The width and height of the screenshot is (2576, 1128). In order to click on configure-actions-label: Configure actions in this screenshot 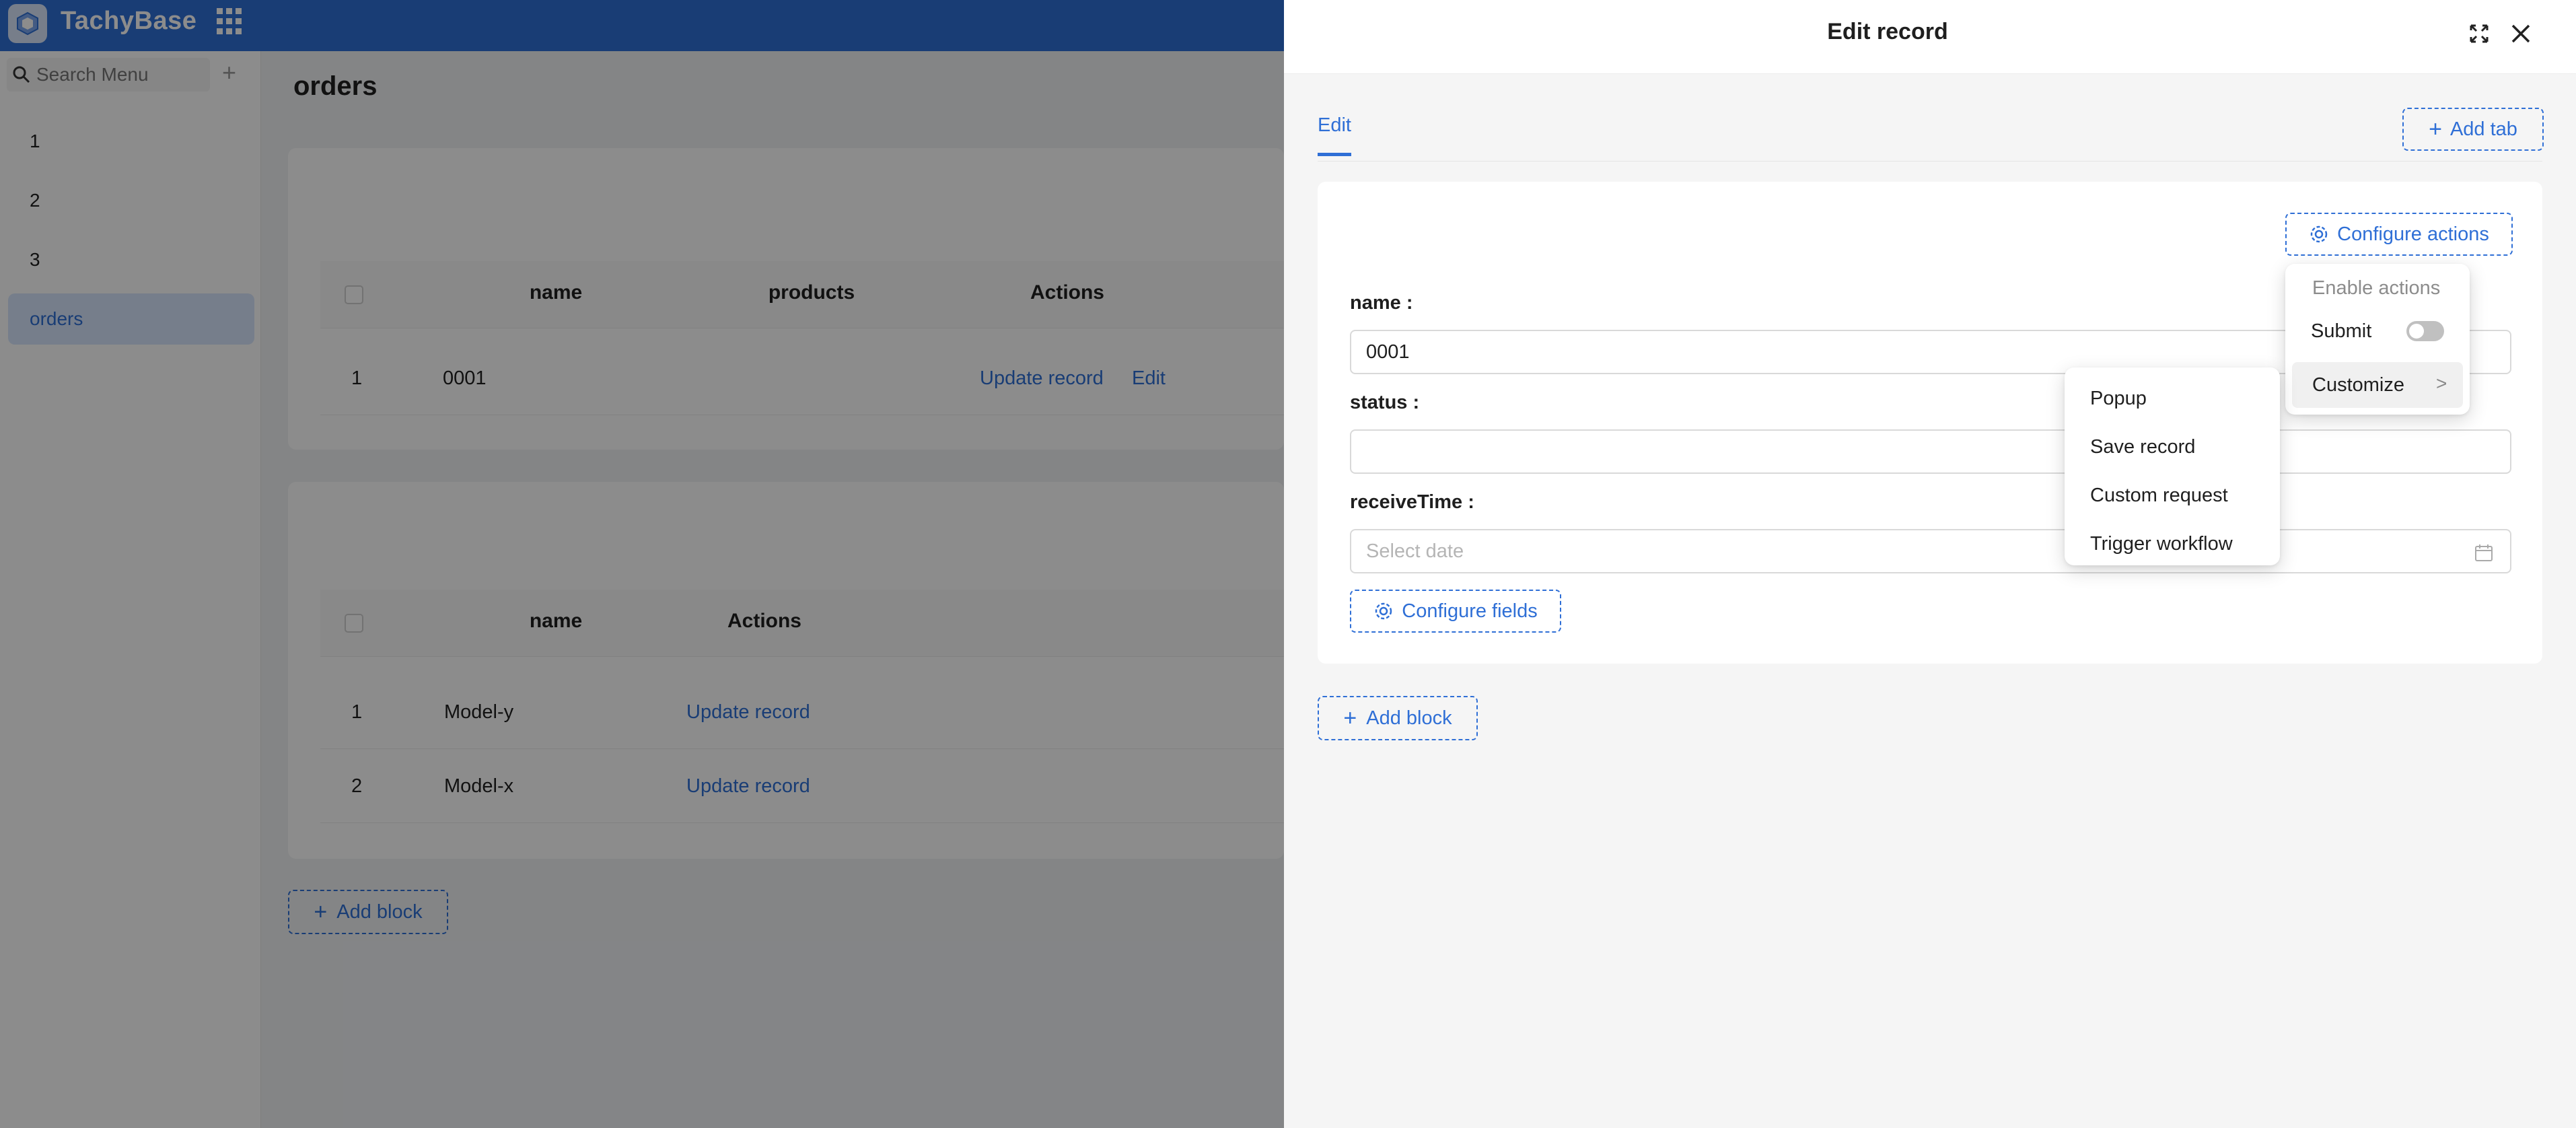, I will do `click(2413, 234)`.